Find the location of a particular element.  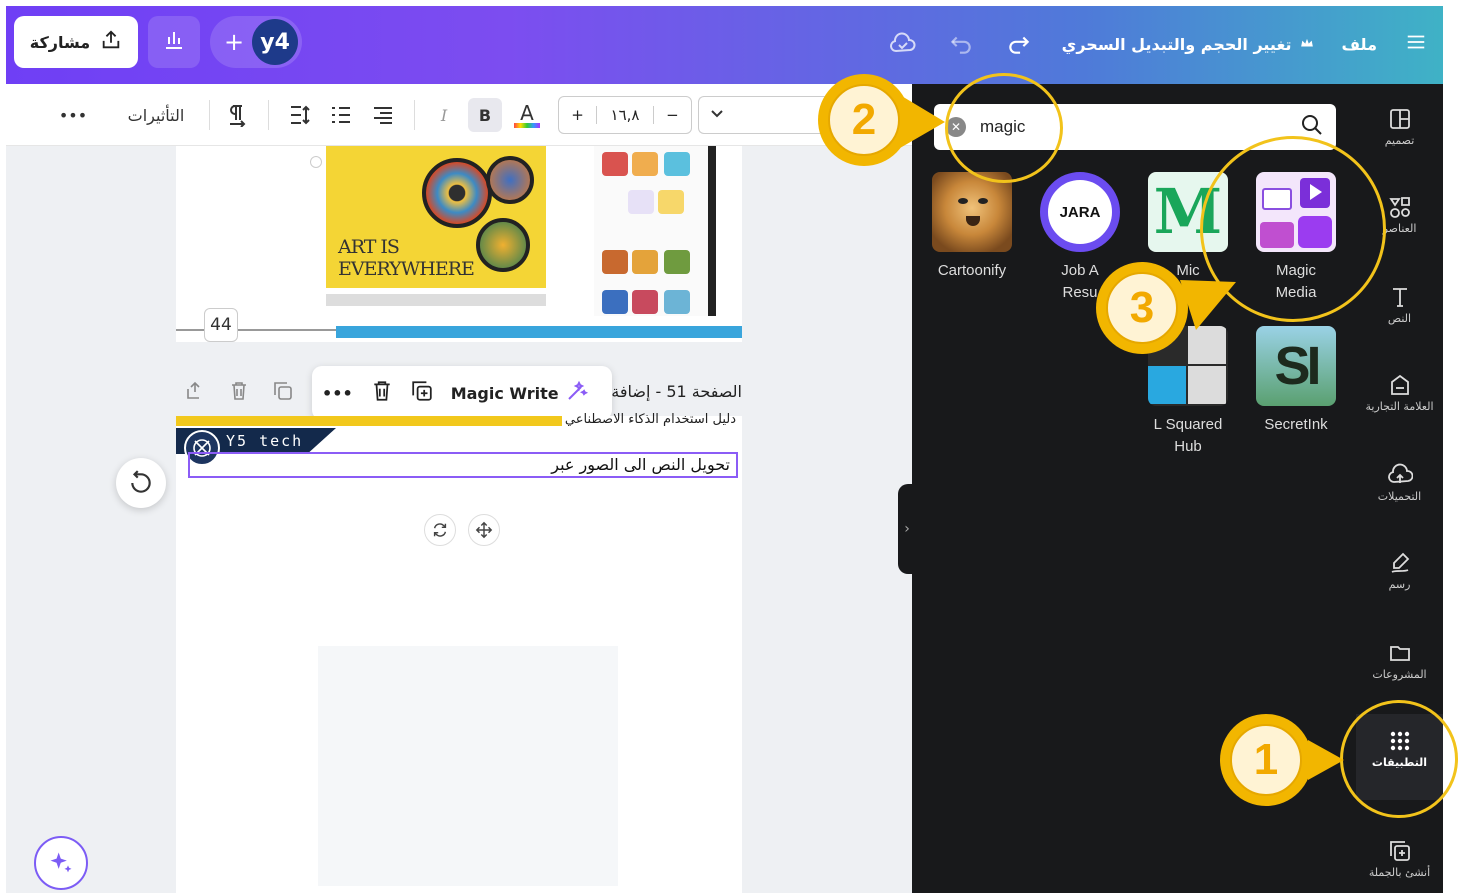

step-2-number: 2 is located at coordinates (864, 120).